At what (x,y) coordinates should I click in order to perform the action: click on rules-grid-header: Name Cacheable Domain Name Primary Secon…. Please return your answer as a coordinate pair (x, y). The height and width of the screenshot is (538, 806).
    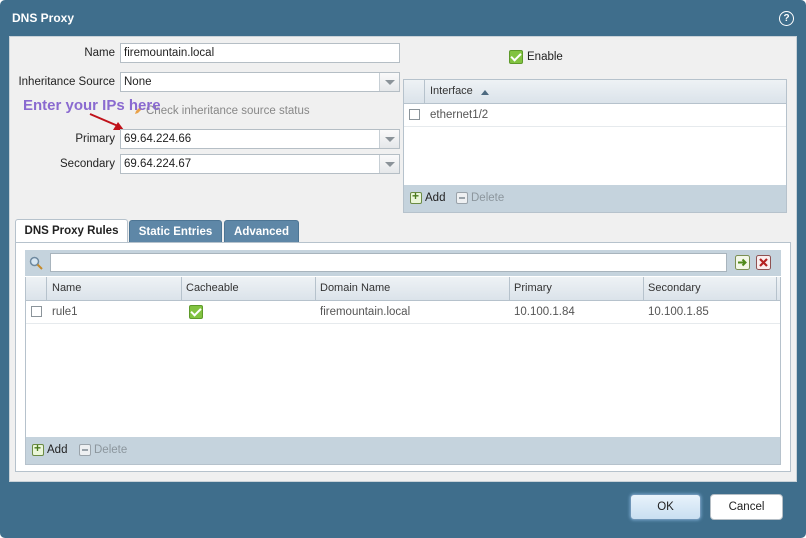
    Looking at the image, I should click on (403, 289).